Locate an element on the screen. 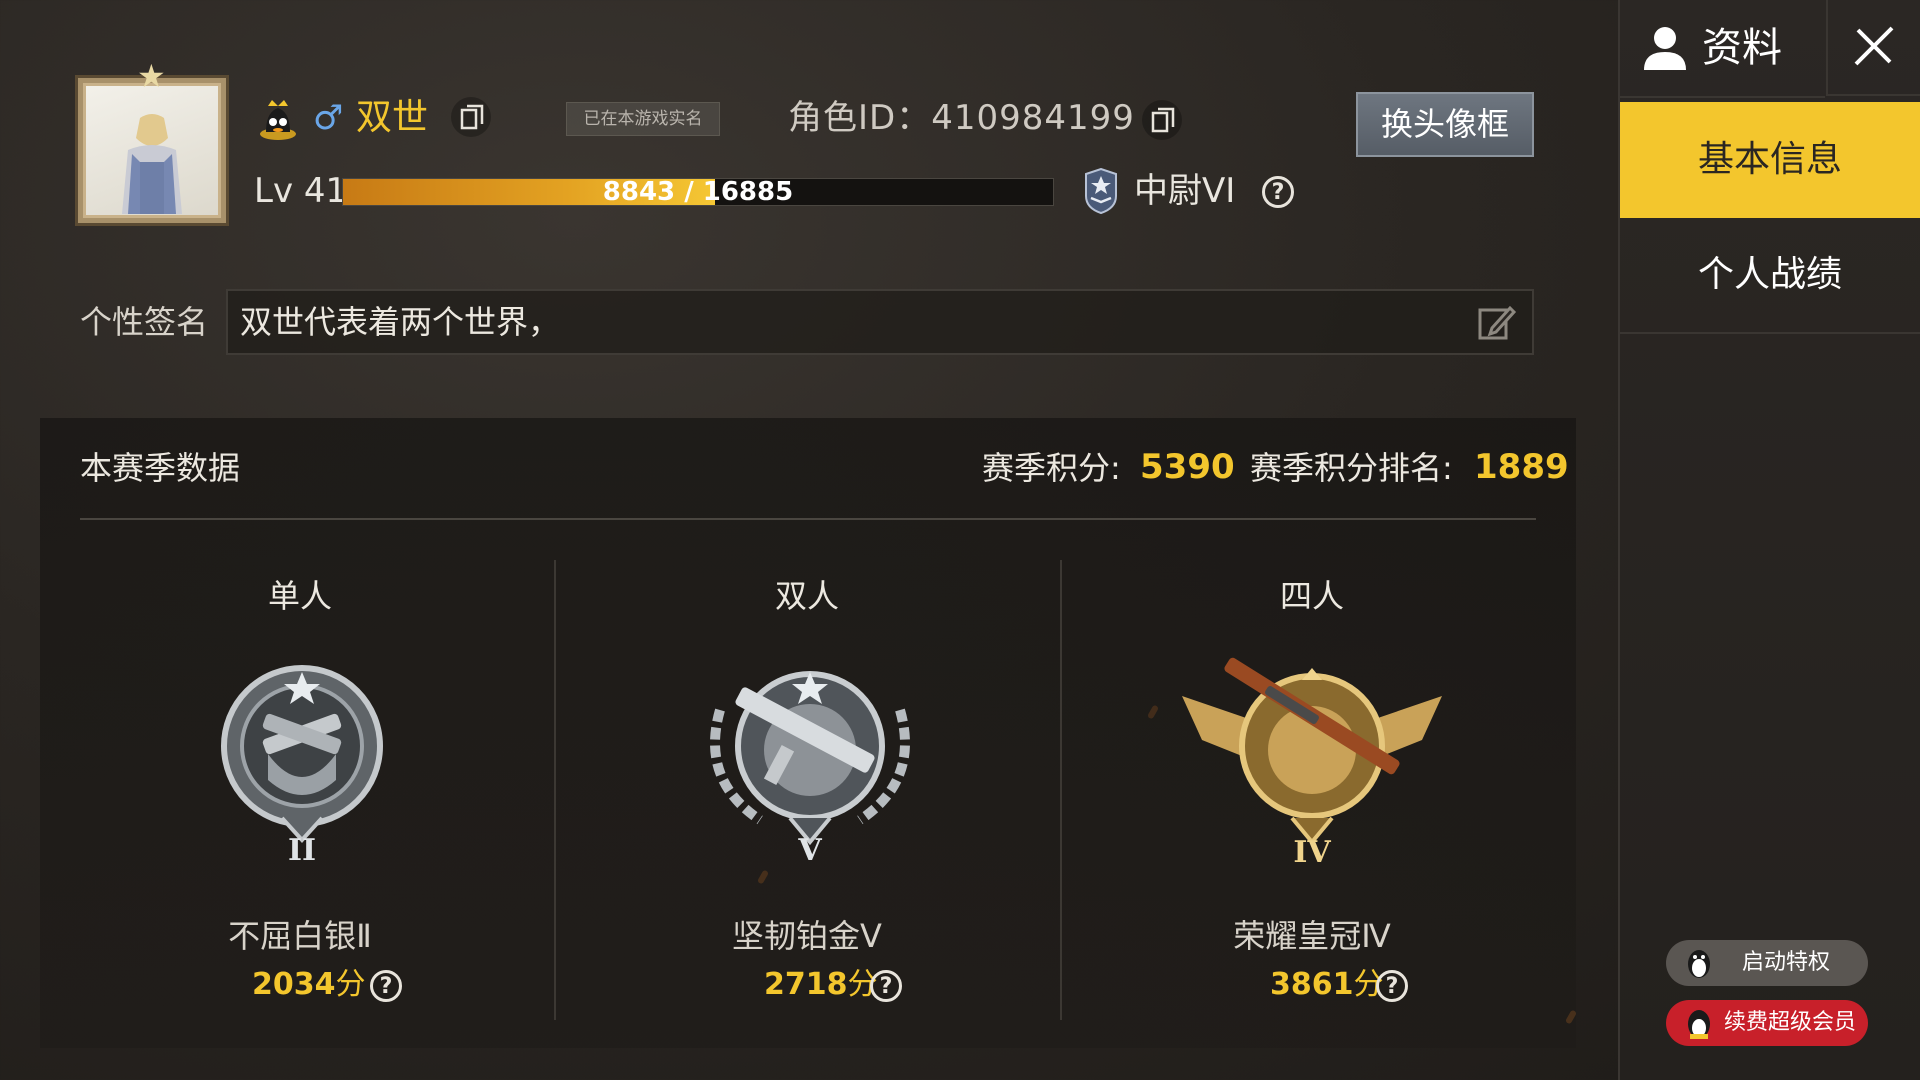 This screenshot has height=1080, width=1920. role-id: 角色ID：410984199 is located at coordinates (961, 118).